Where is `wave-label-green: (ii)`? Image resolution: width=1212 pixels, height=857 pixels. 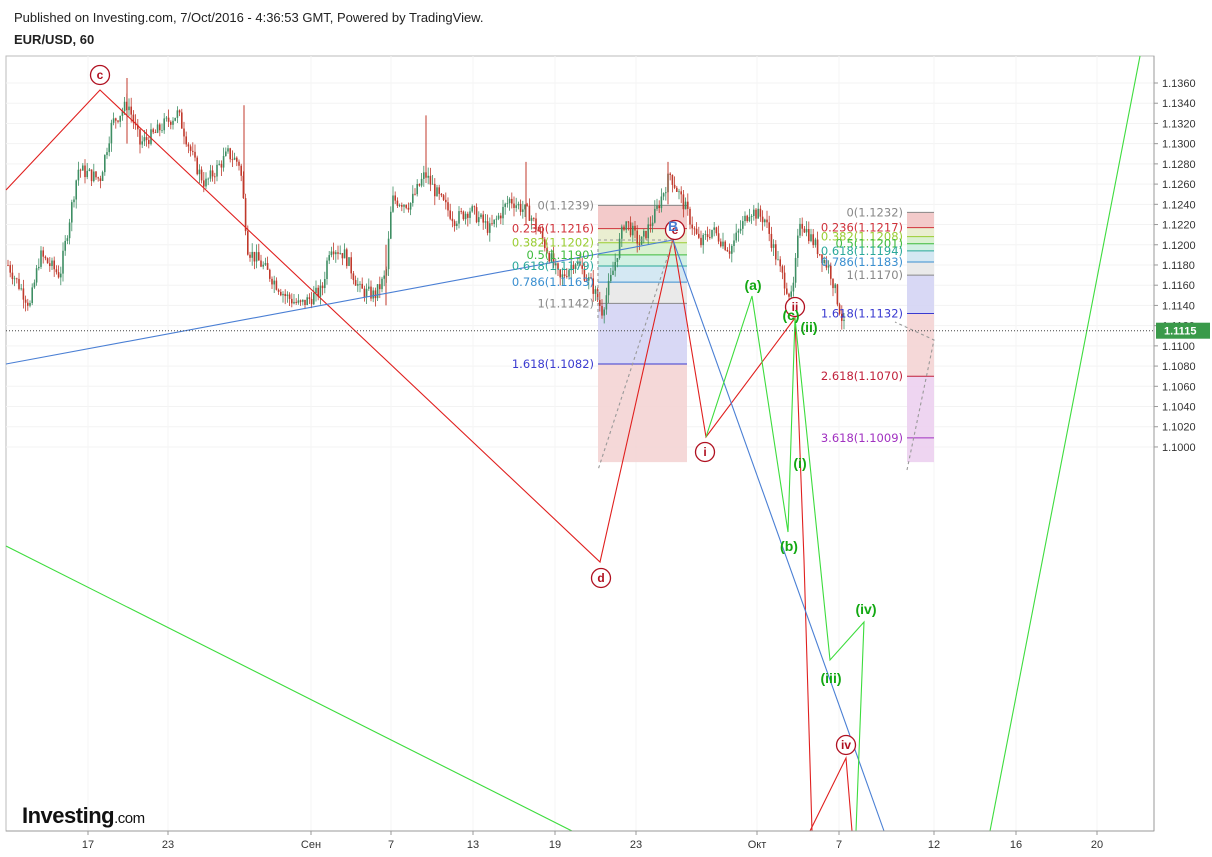
wave-label-green: (ii) is located at coordinates (808, 327).